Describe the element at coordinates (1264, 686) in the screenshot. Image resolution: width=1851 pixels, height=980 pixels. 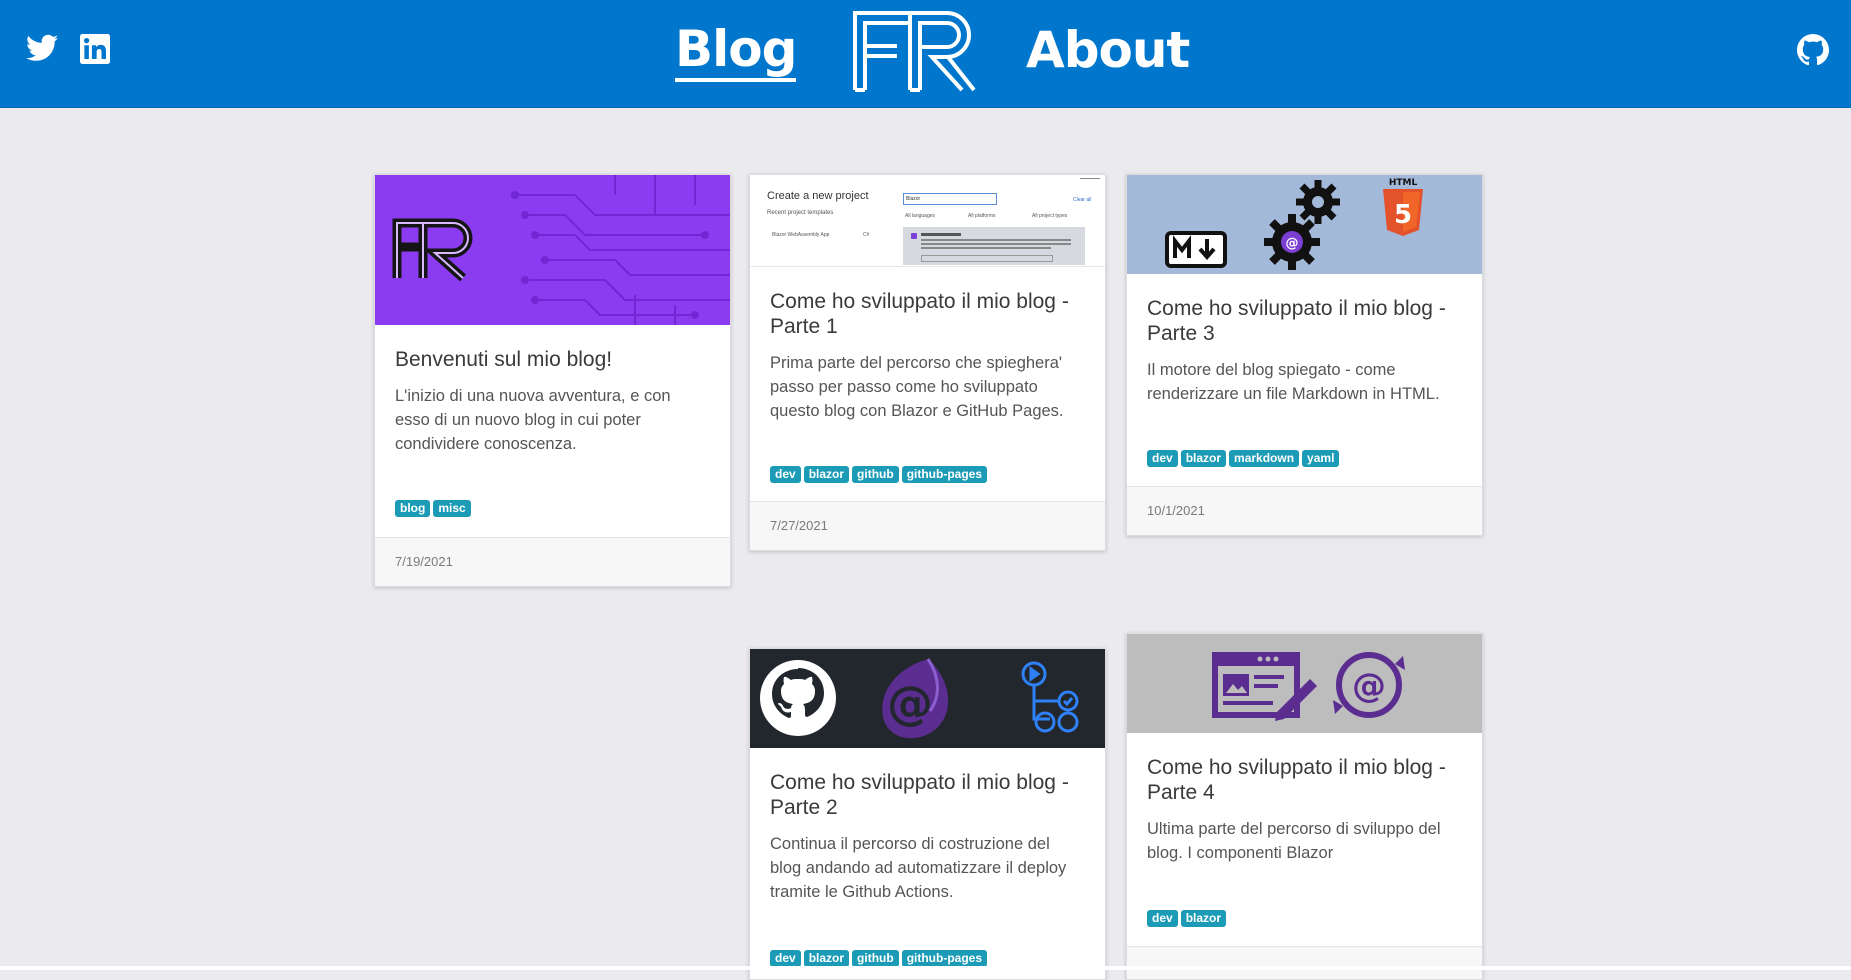
I see `web-page-edit-icon` at that location.